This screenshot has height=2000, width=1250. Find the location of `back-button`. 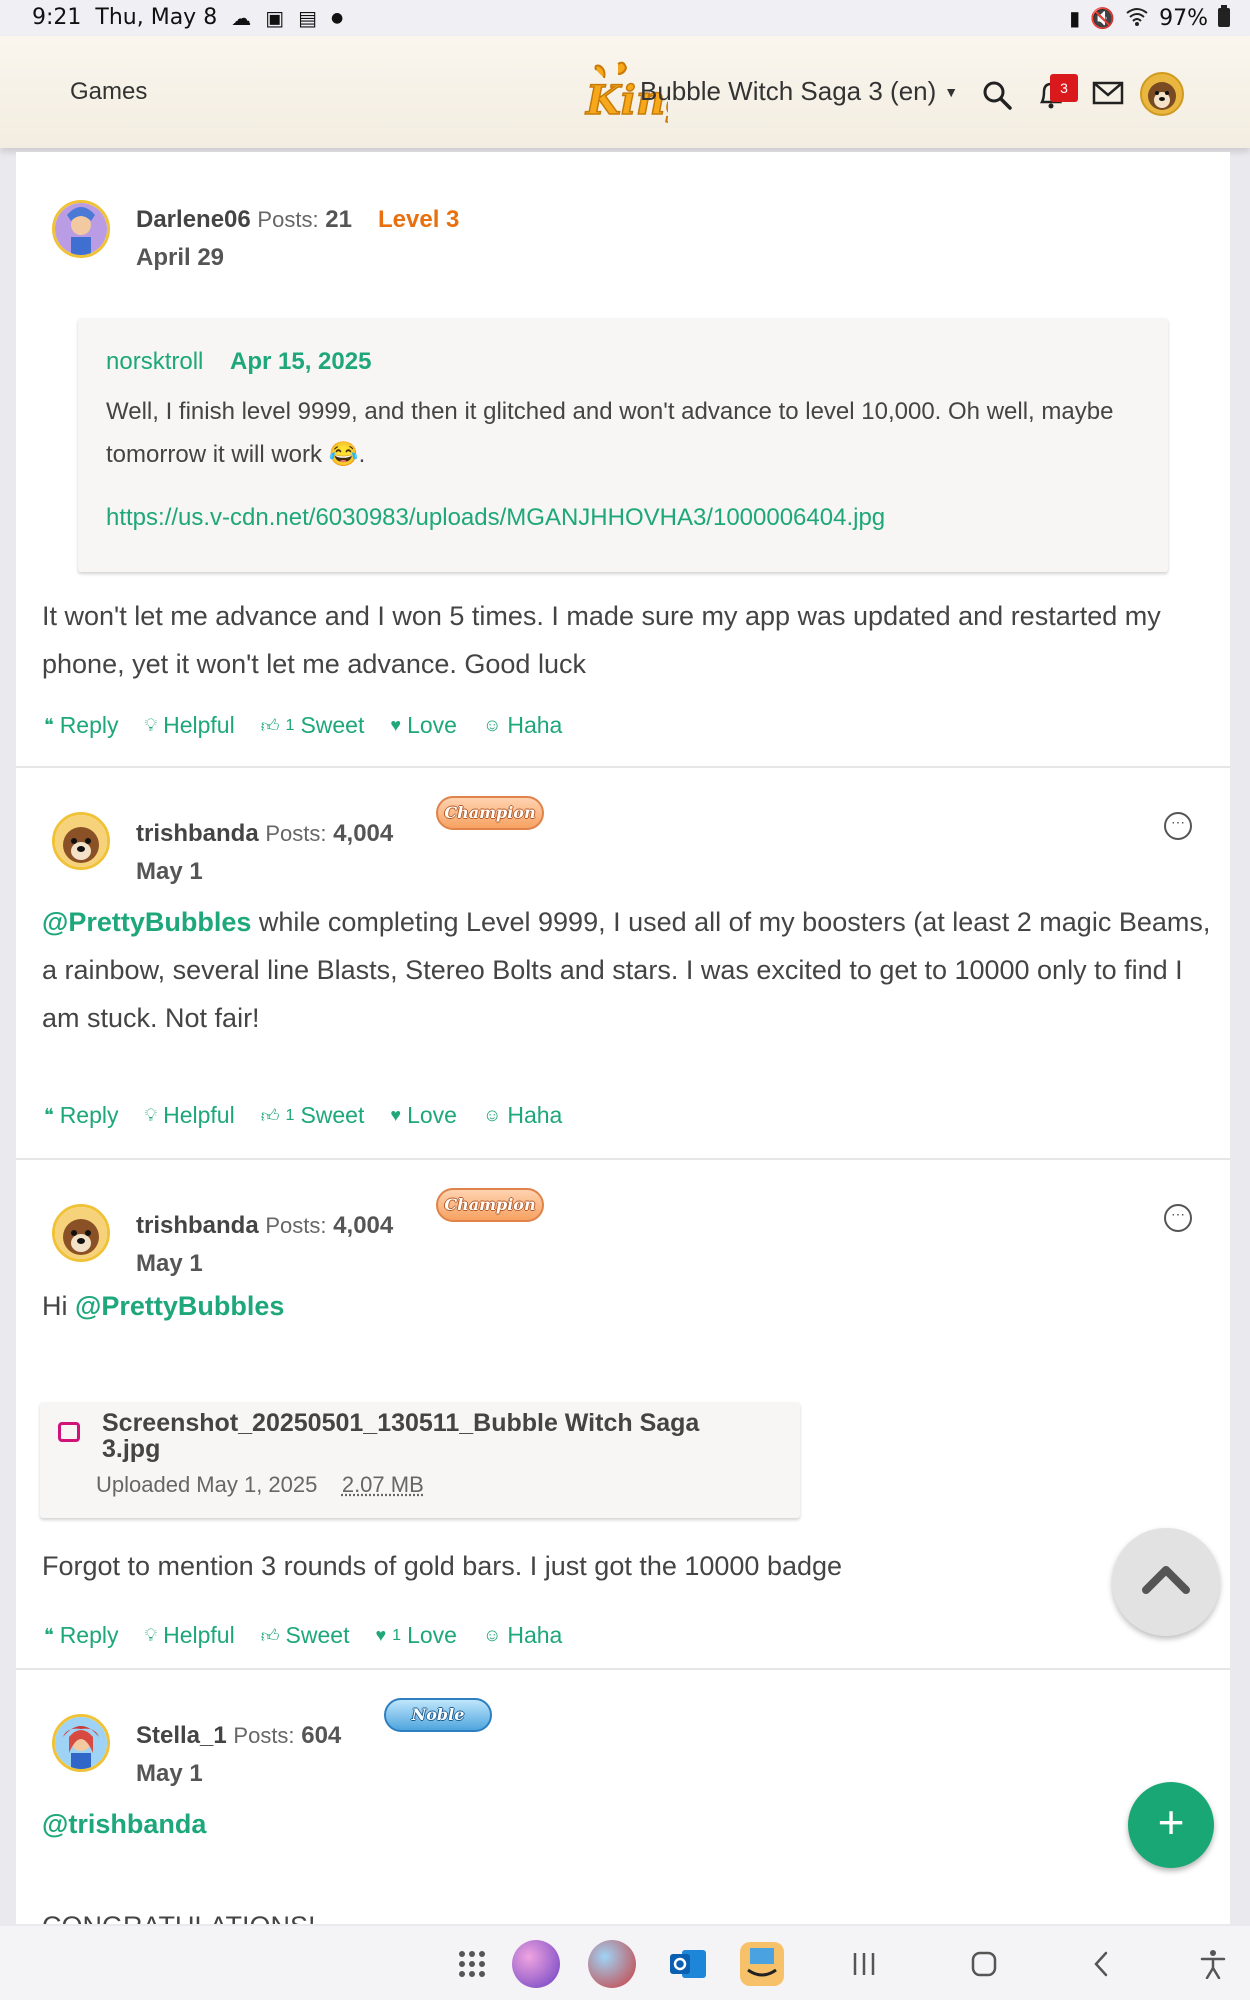

back-button is located at coordinates (1101, 1964).